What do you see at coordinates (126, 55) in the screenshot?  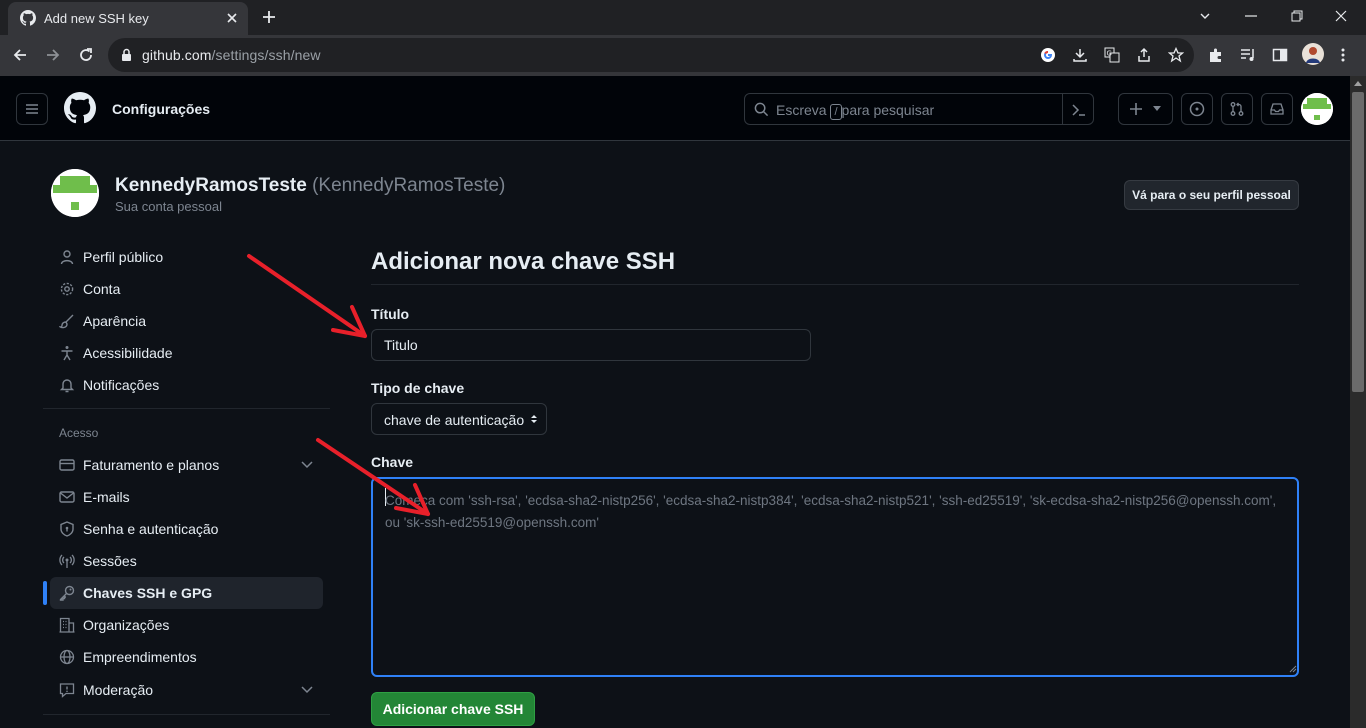 I see `lock-icon` at bounding box center [126, 55].